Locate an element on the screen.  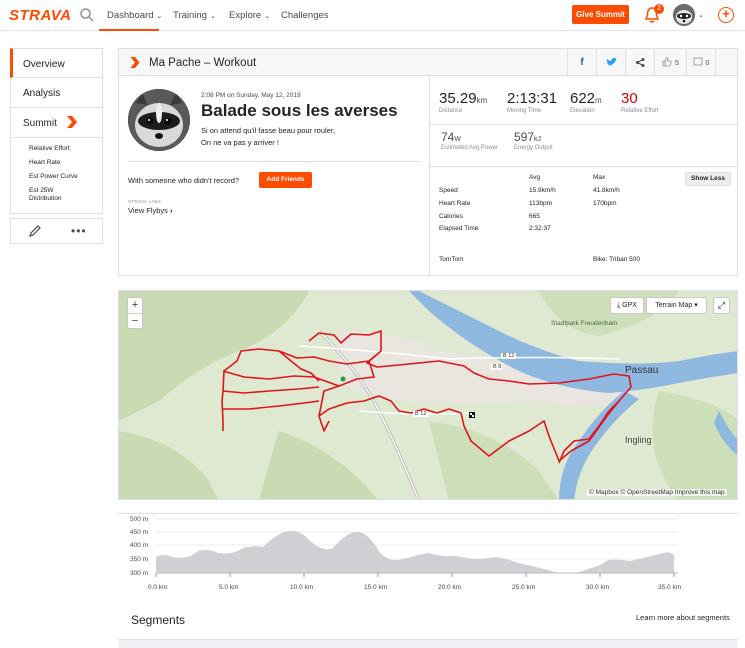
user-avatar is located at coordinates (684, 15).